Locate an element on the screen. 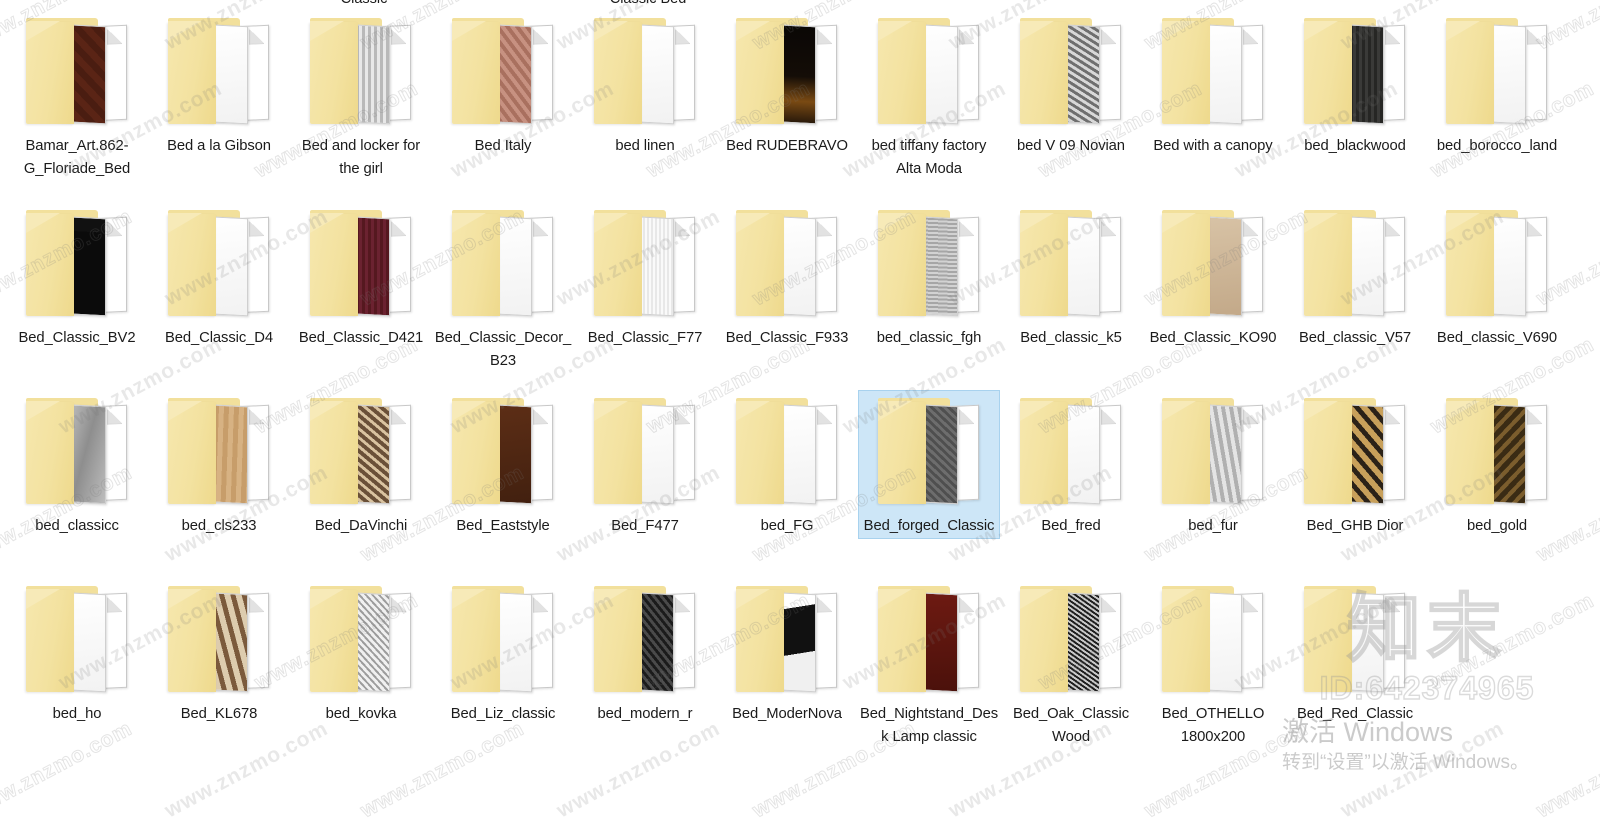 The image size is (1600, 823). folder-item: Bed_KL678 is located at coordinates (219, 652).